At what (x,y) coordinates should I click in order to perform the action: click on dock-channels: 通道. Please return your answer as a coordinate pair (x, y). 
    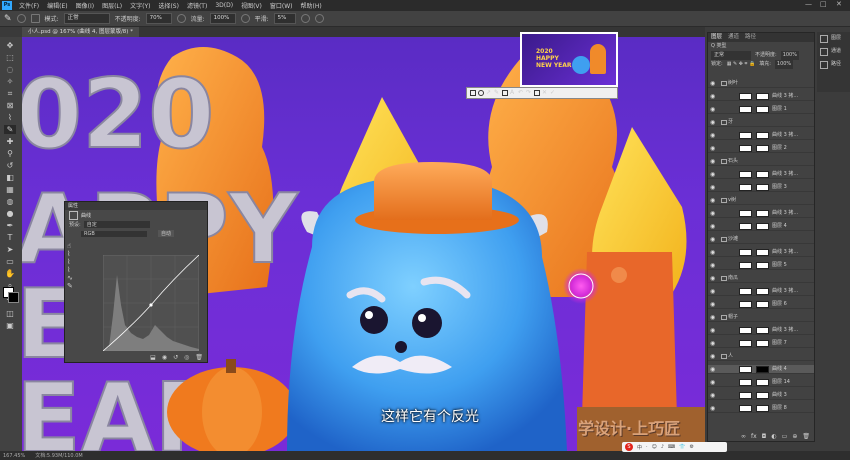
    Looking at the image, I should click on (833, 51).